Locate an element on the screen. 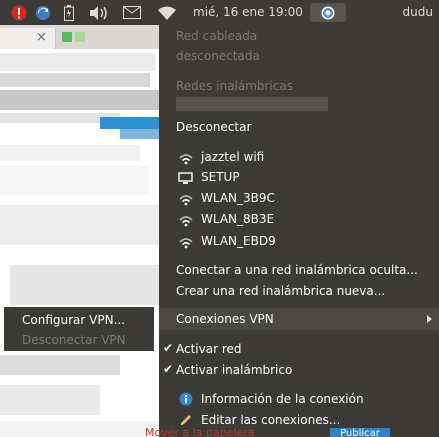 The width and height of the screenshot is (439, 437). top-panel: mié, 16 ene 19:00 dudu is located at coordinates (219, 12).